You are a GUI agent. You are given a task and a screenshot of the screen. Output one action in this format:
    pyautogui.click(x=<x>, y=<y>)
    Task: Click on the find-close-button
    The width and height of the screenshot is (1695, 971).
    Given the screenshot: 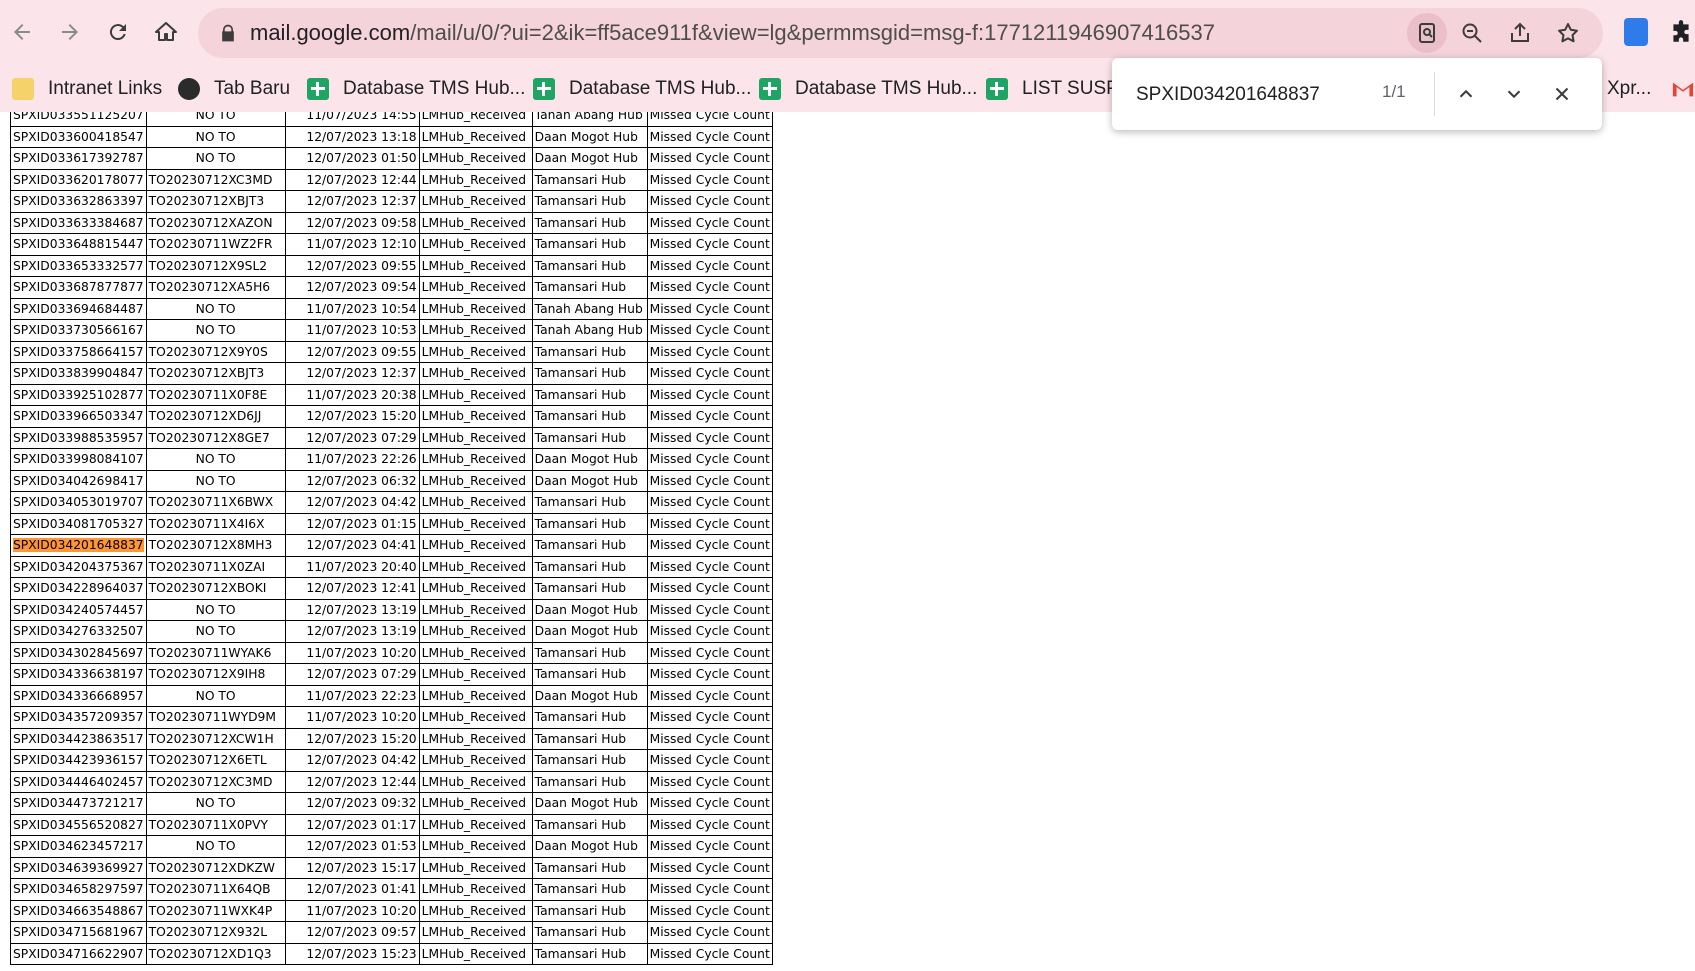 What is the action you would take?
    pyautogui.click(x=1562, y=94)
    